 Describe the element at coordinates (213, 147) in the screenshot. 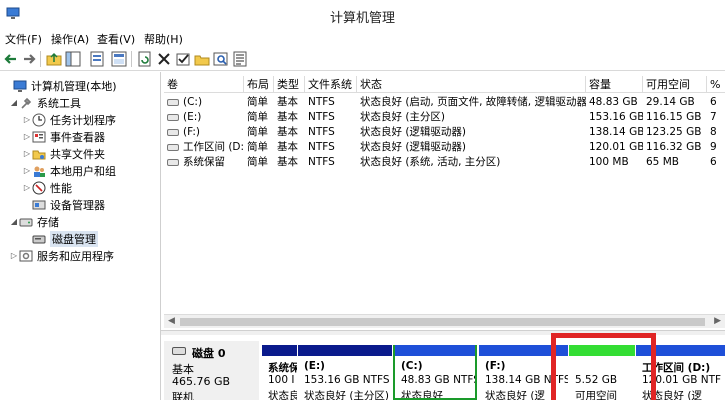

I see `volume-name: 工作区间 (D:)` at that location.